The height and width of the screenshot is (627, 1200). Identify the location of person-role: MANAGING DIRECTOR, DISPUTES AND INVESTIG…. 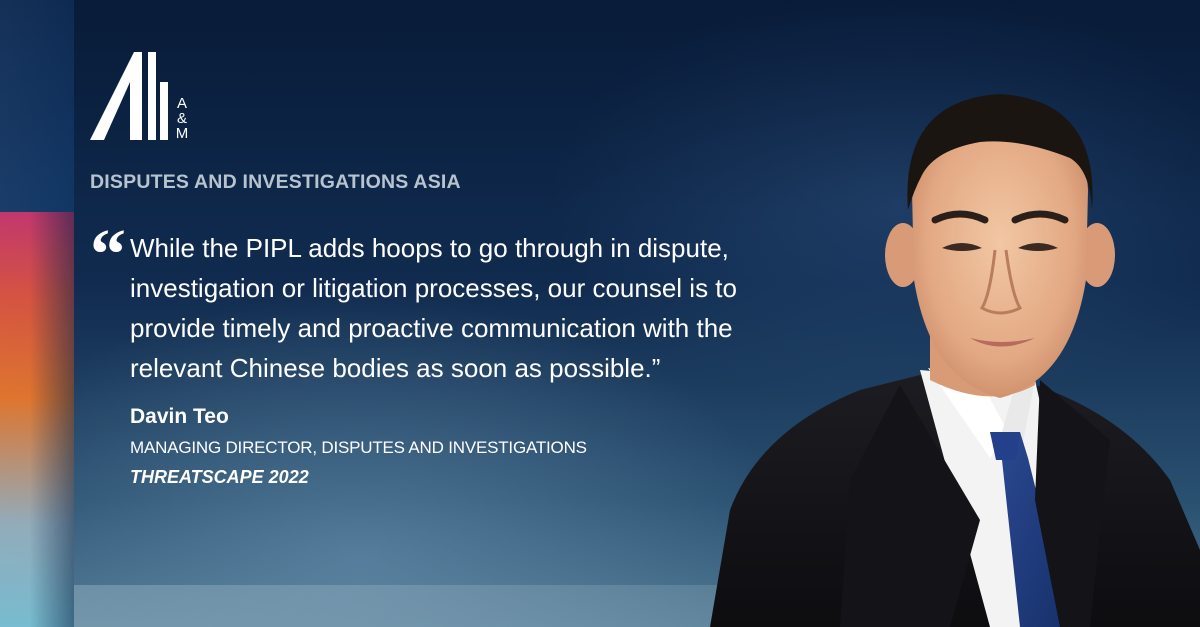
(358, 447).